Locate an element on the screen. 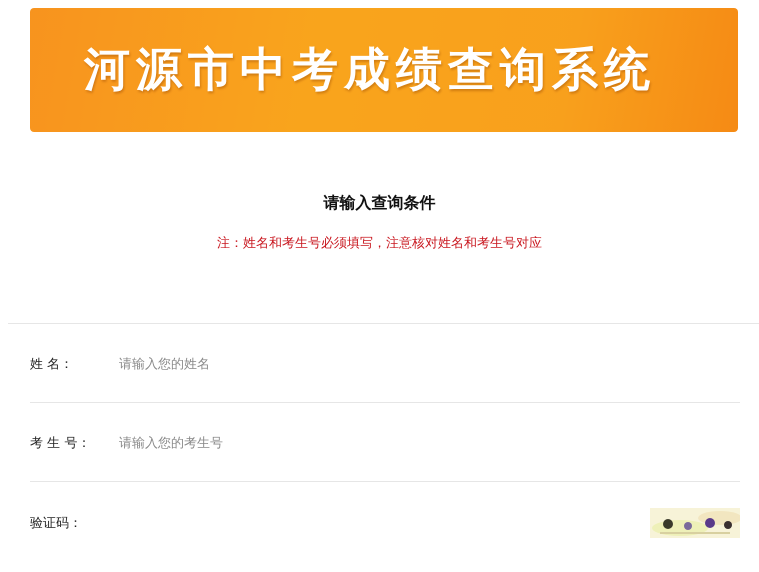 This screenshot has width=759, height=572. input-field: 请输入您的姓名 is located at coordinates (429, 364).